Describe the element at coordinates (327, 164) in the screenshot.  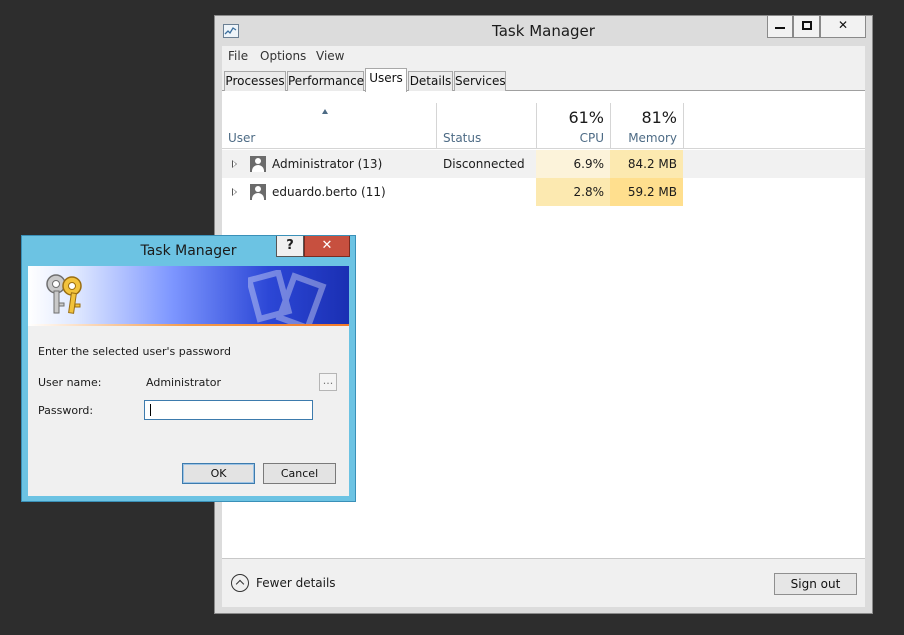
I see `user-name: Administrator (13)` at that location.